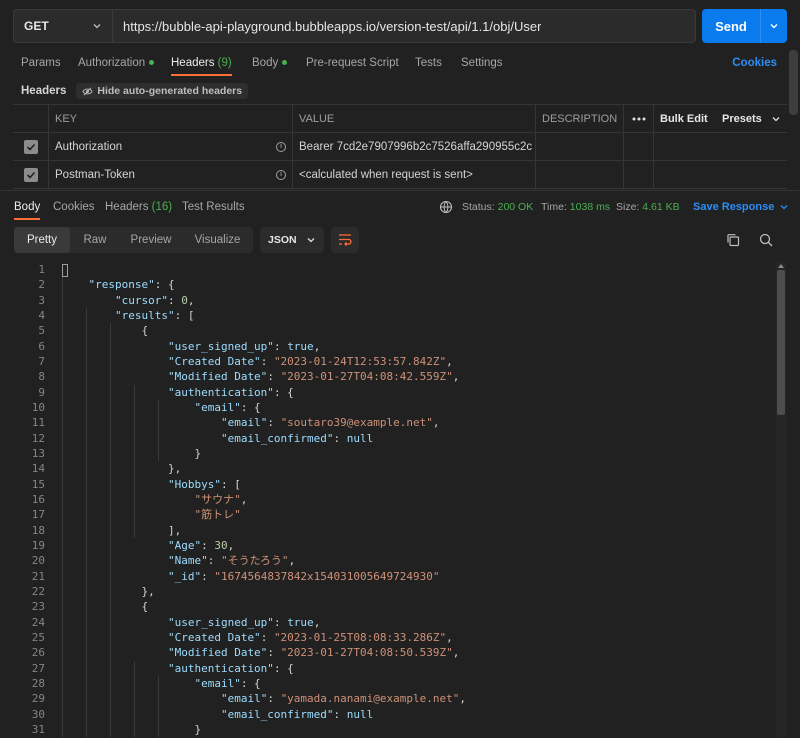  I want to click on line-number: 12, so click(38, 438).